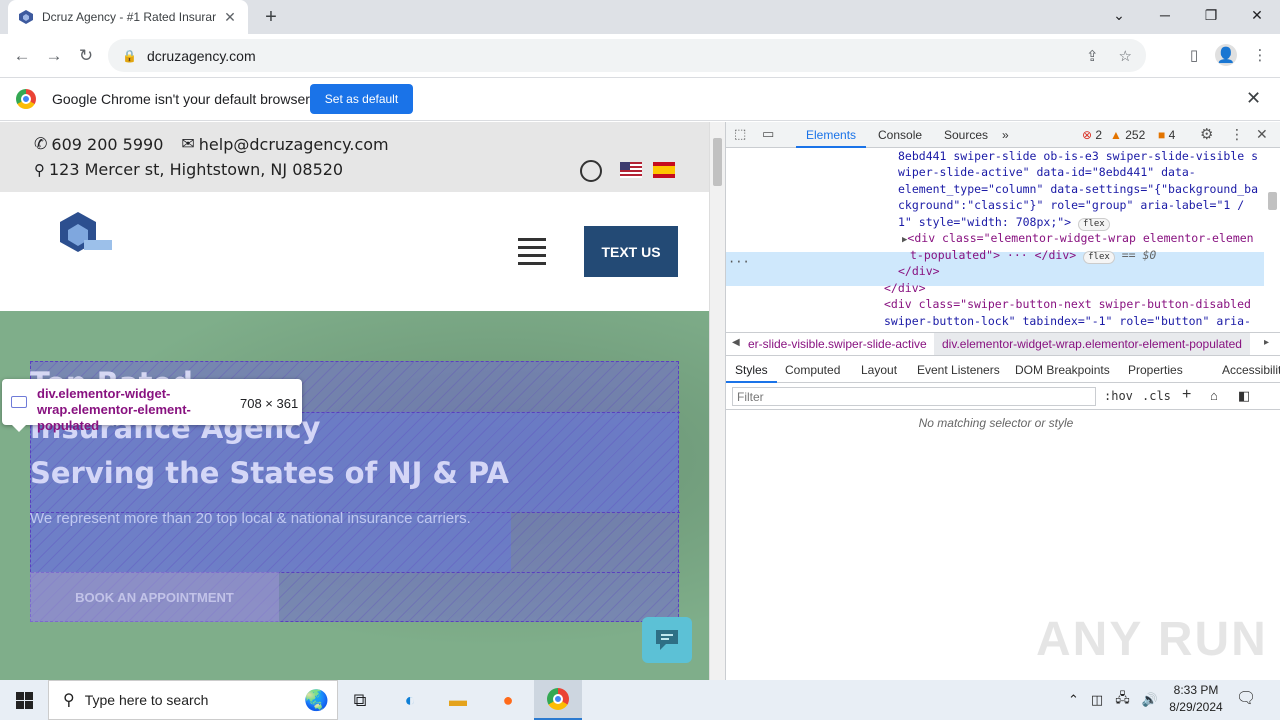 This screenshot has width=1280, height=720. I want to click on tab-sources: Sources, so click(966, 135).